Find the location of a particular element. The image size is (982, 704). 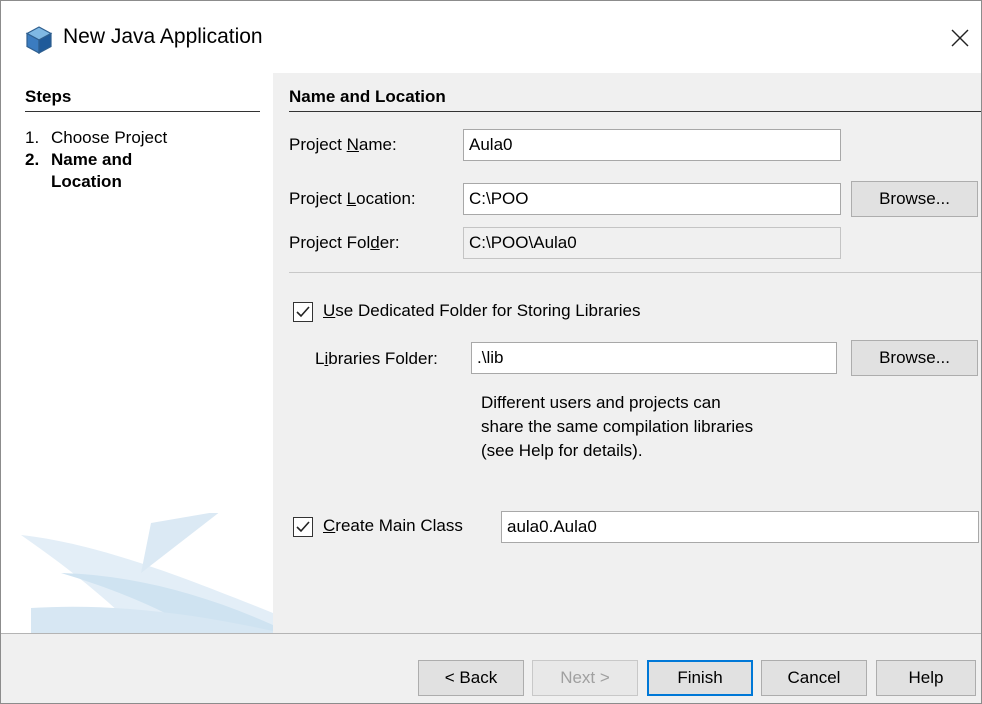

section-divider is located at coordinates (635, 111).